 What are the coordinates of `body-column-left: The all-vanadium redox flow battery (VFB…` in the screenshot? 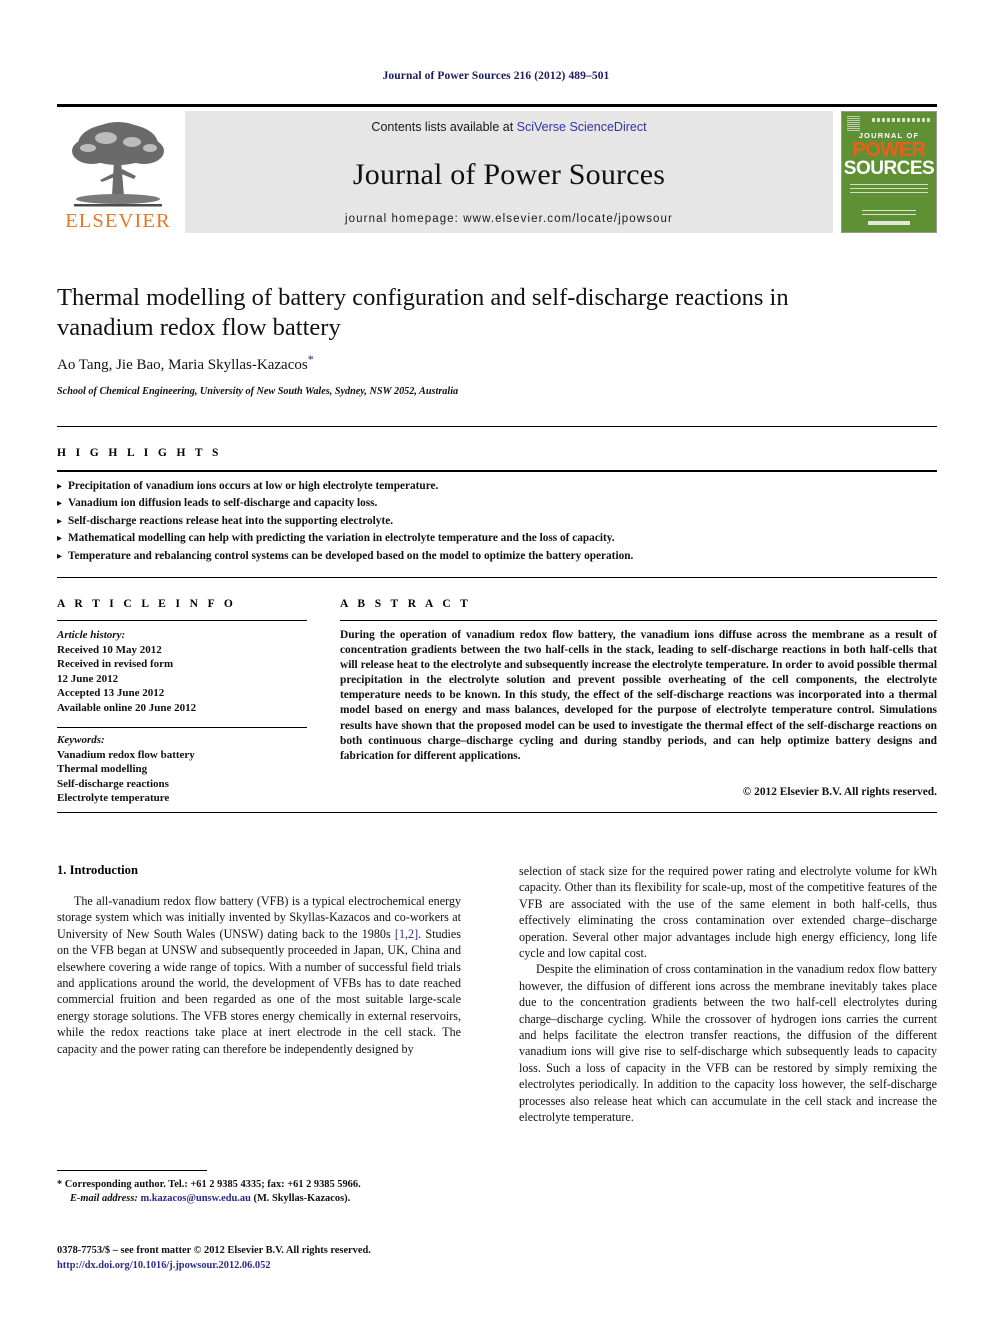 It's located at (259, 975).